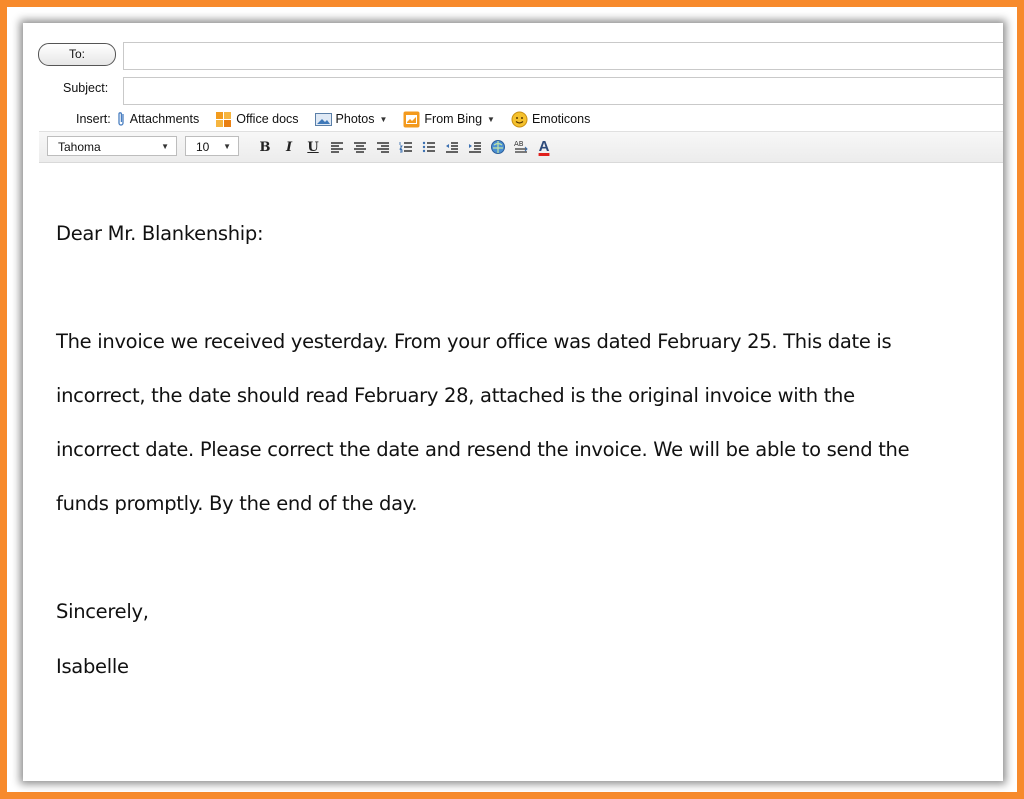 This screenshot has height=799, width=1024. I want to click on insert-label: Insert:, so click(93, 119).